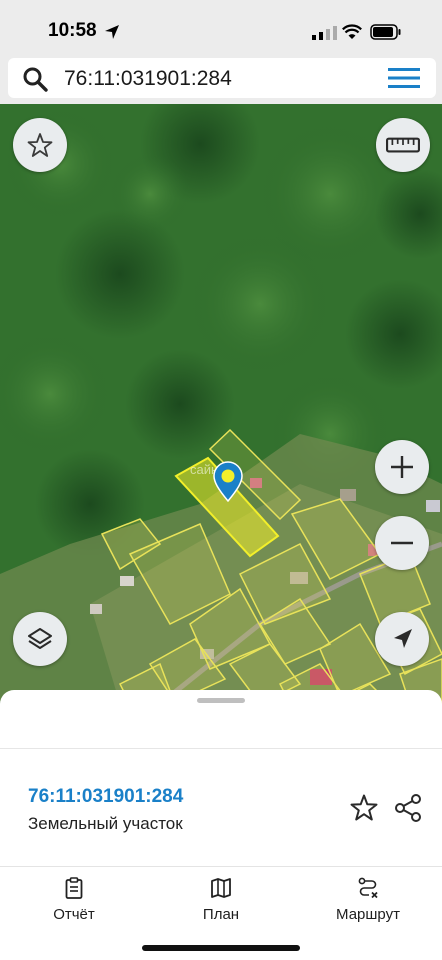  I want to click on ruler-icon, so click(403, 145).